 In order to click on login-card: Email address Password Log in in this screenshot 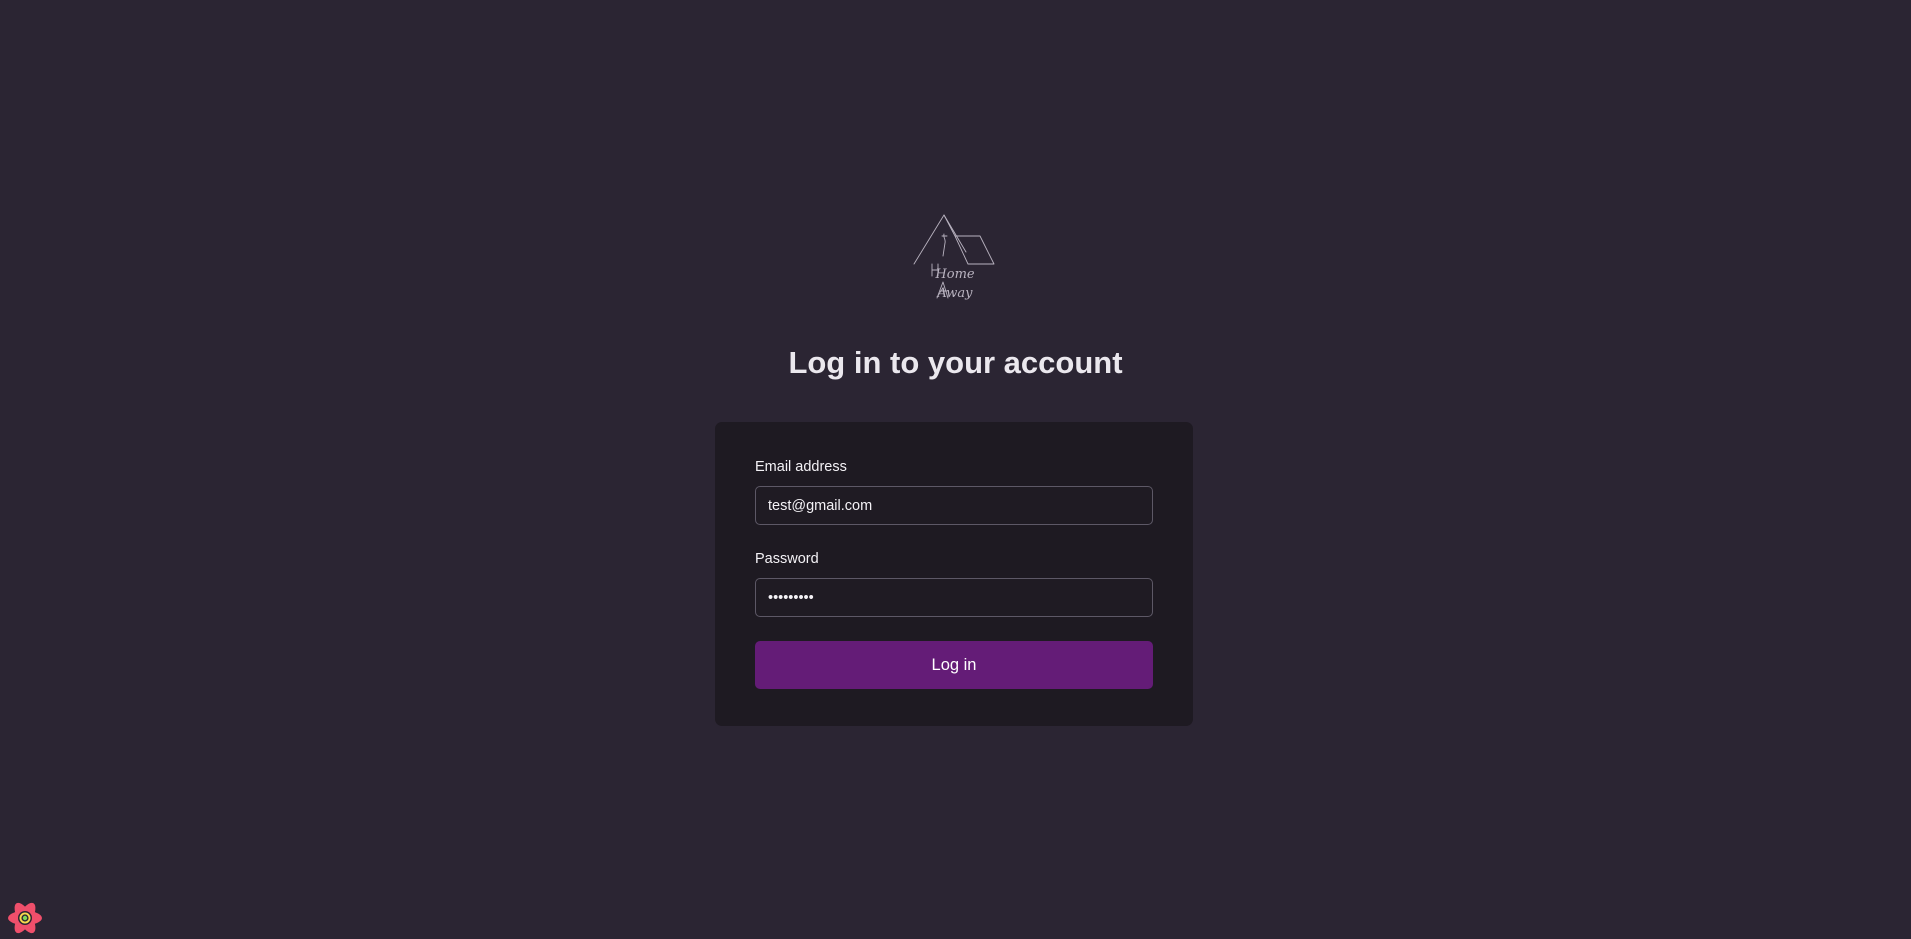, I will do `click(954, 574)`.